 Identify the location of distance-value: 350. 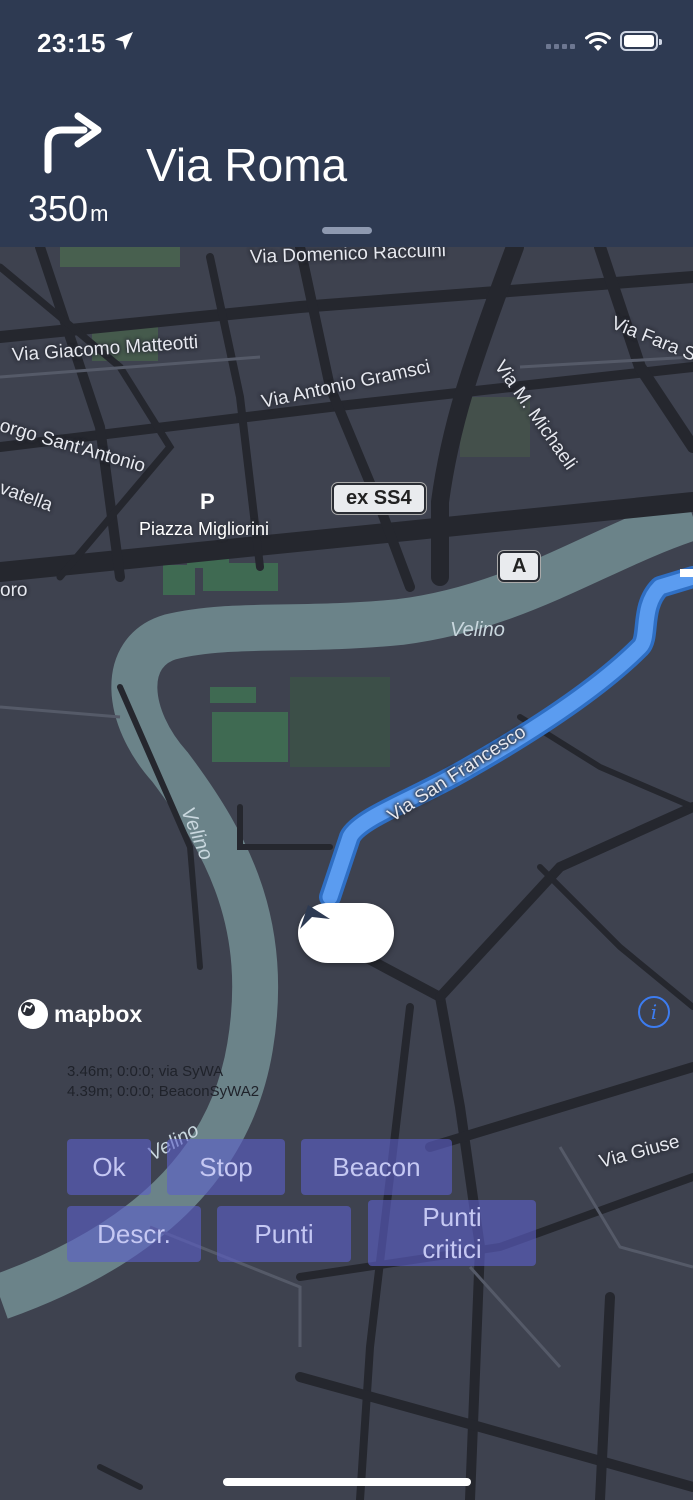
(58, 208).